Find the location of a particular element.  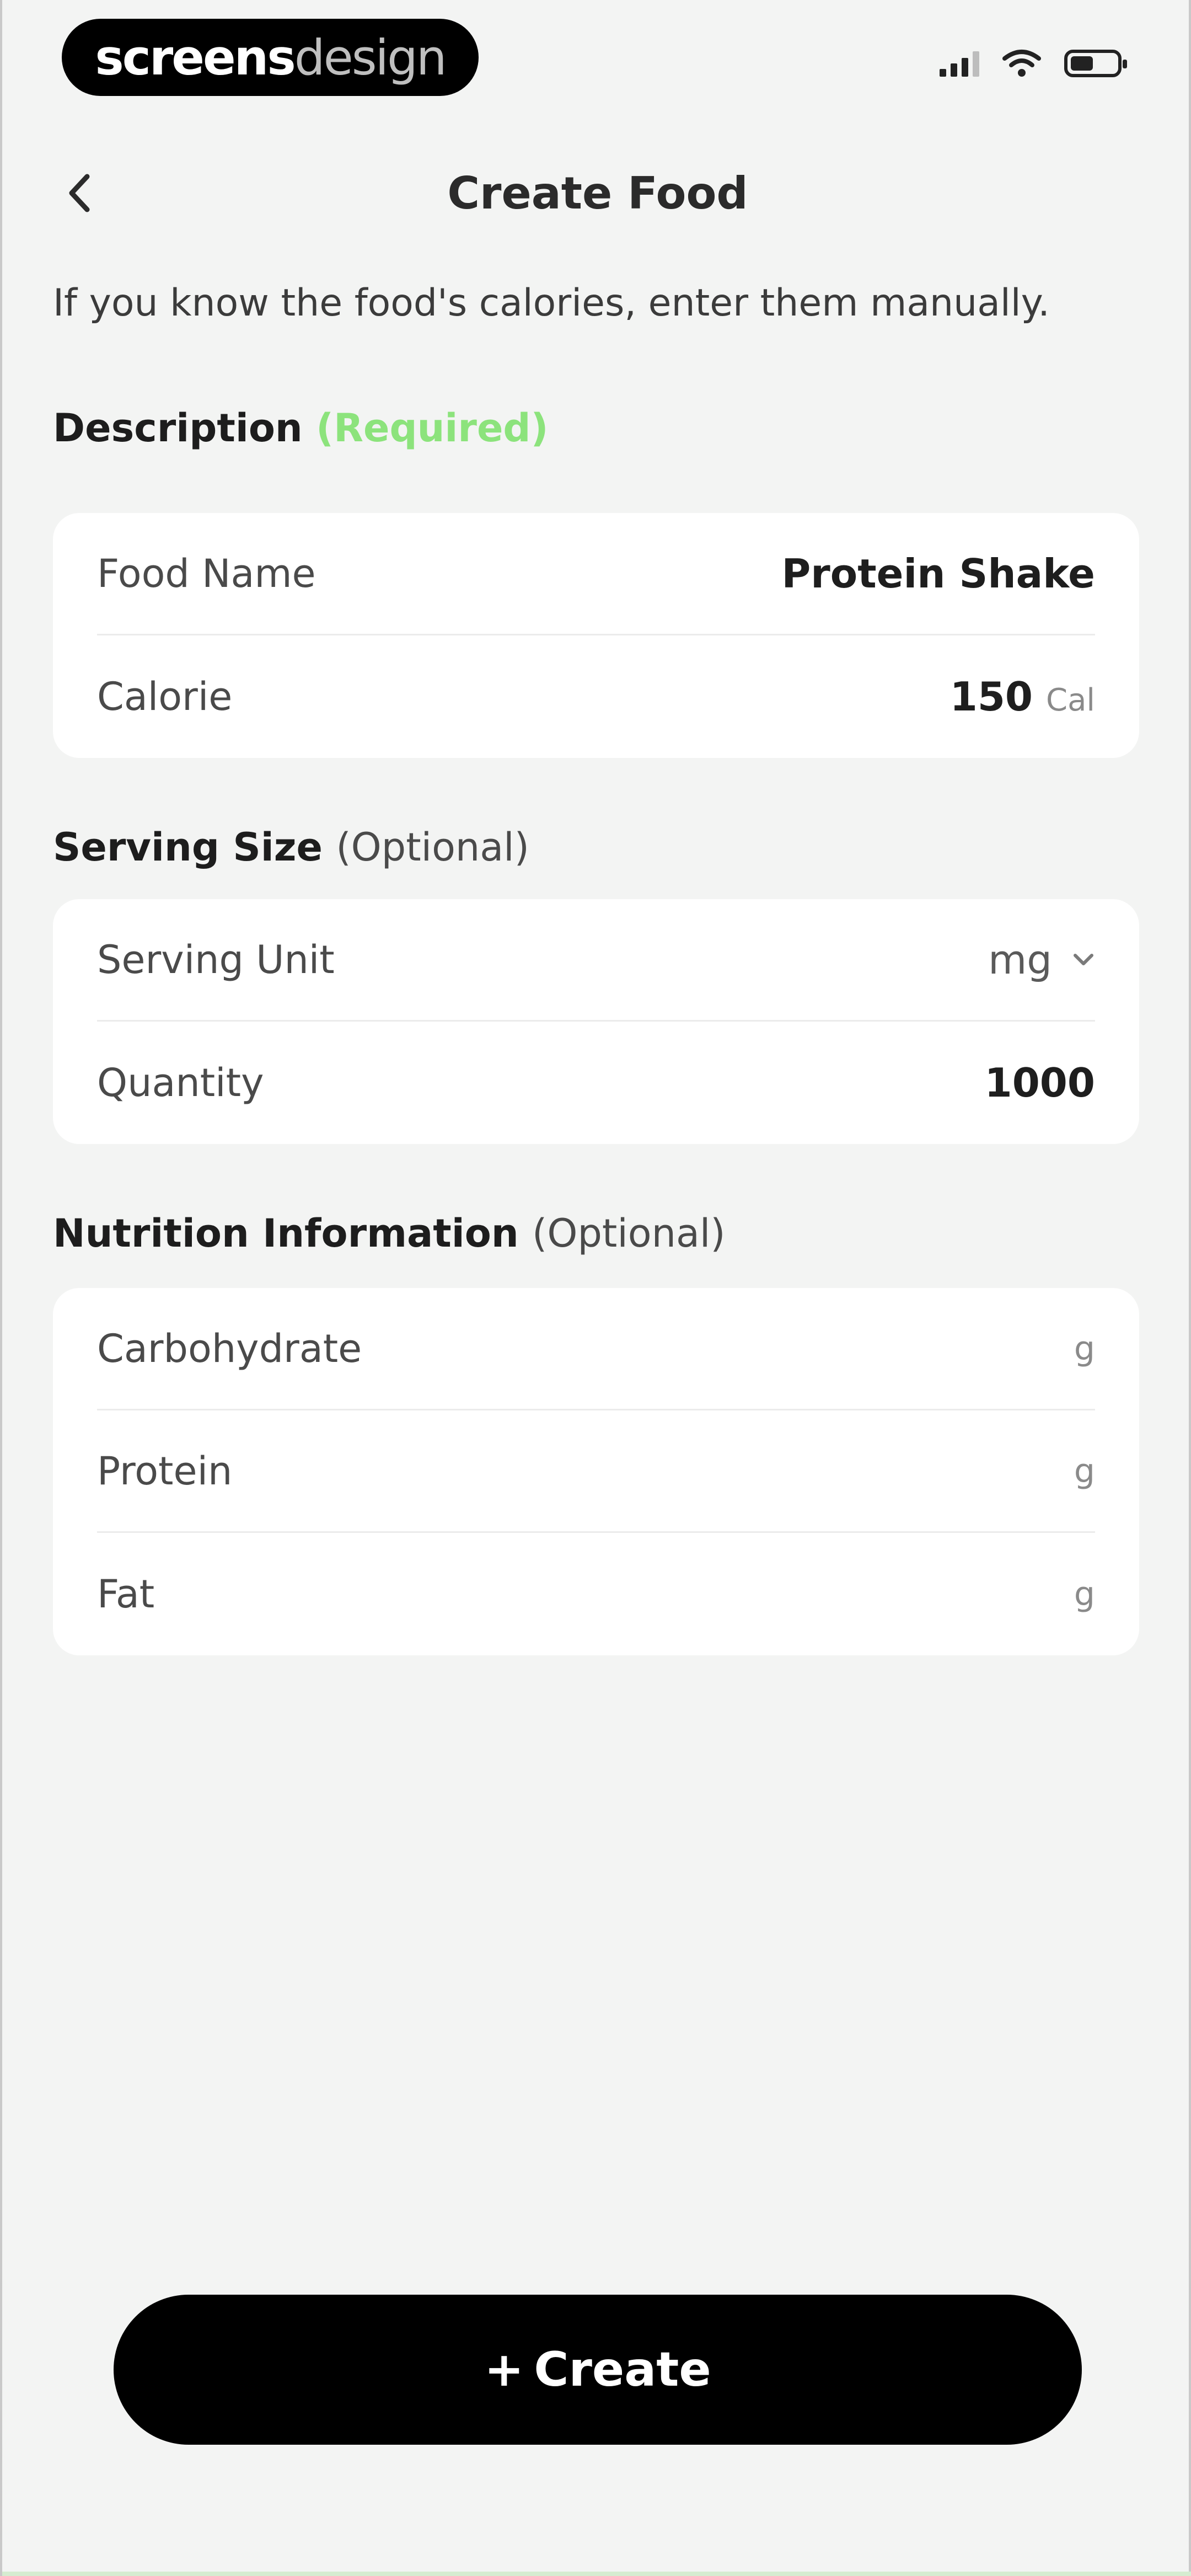

required-note: (Required) is located at coordinates (432, 428).